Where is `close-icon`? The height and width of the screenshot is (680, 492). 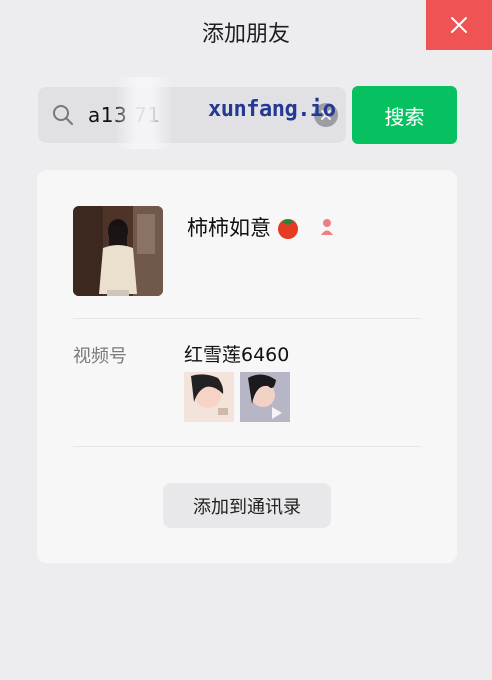
close-icon is located at coordinates (459, 25).